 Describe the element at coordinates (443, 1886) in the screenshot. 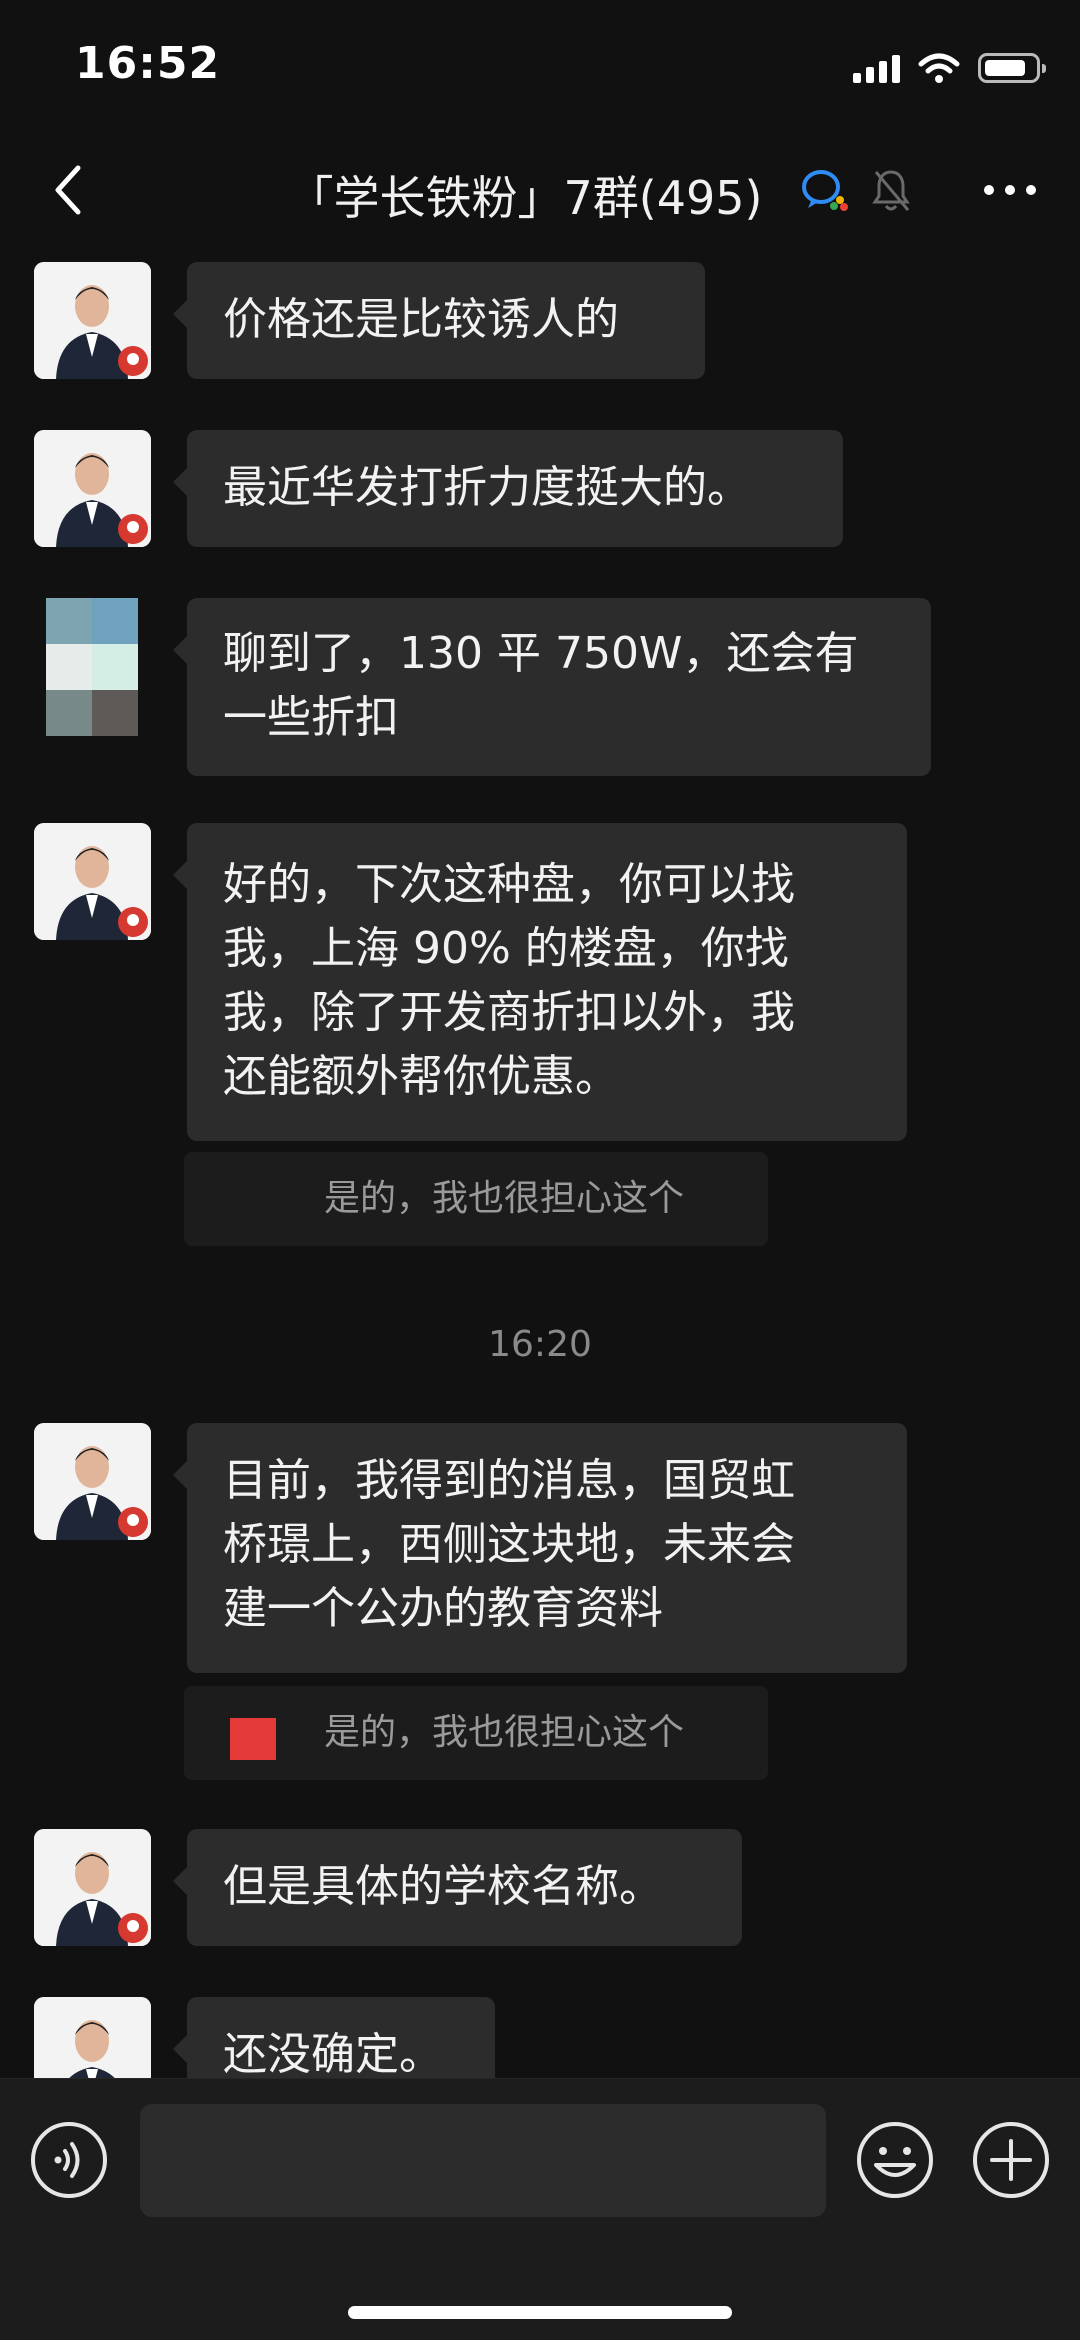

I see `message-text: 但是具体的学校名称。` at that location.